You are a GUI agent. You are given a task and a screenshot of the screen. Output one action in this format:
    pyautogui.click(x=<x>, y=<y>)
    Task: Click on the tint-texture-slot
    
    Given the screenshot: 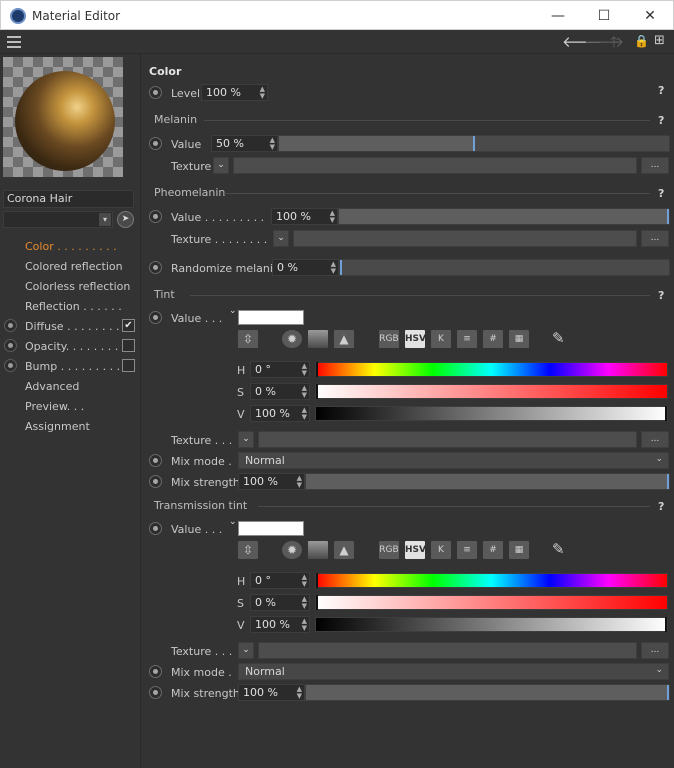 What is the action you would take?
    pyautogui.click(x=447, y=439)
    